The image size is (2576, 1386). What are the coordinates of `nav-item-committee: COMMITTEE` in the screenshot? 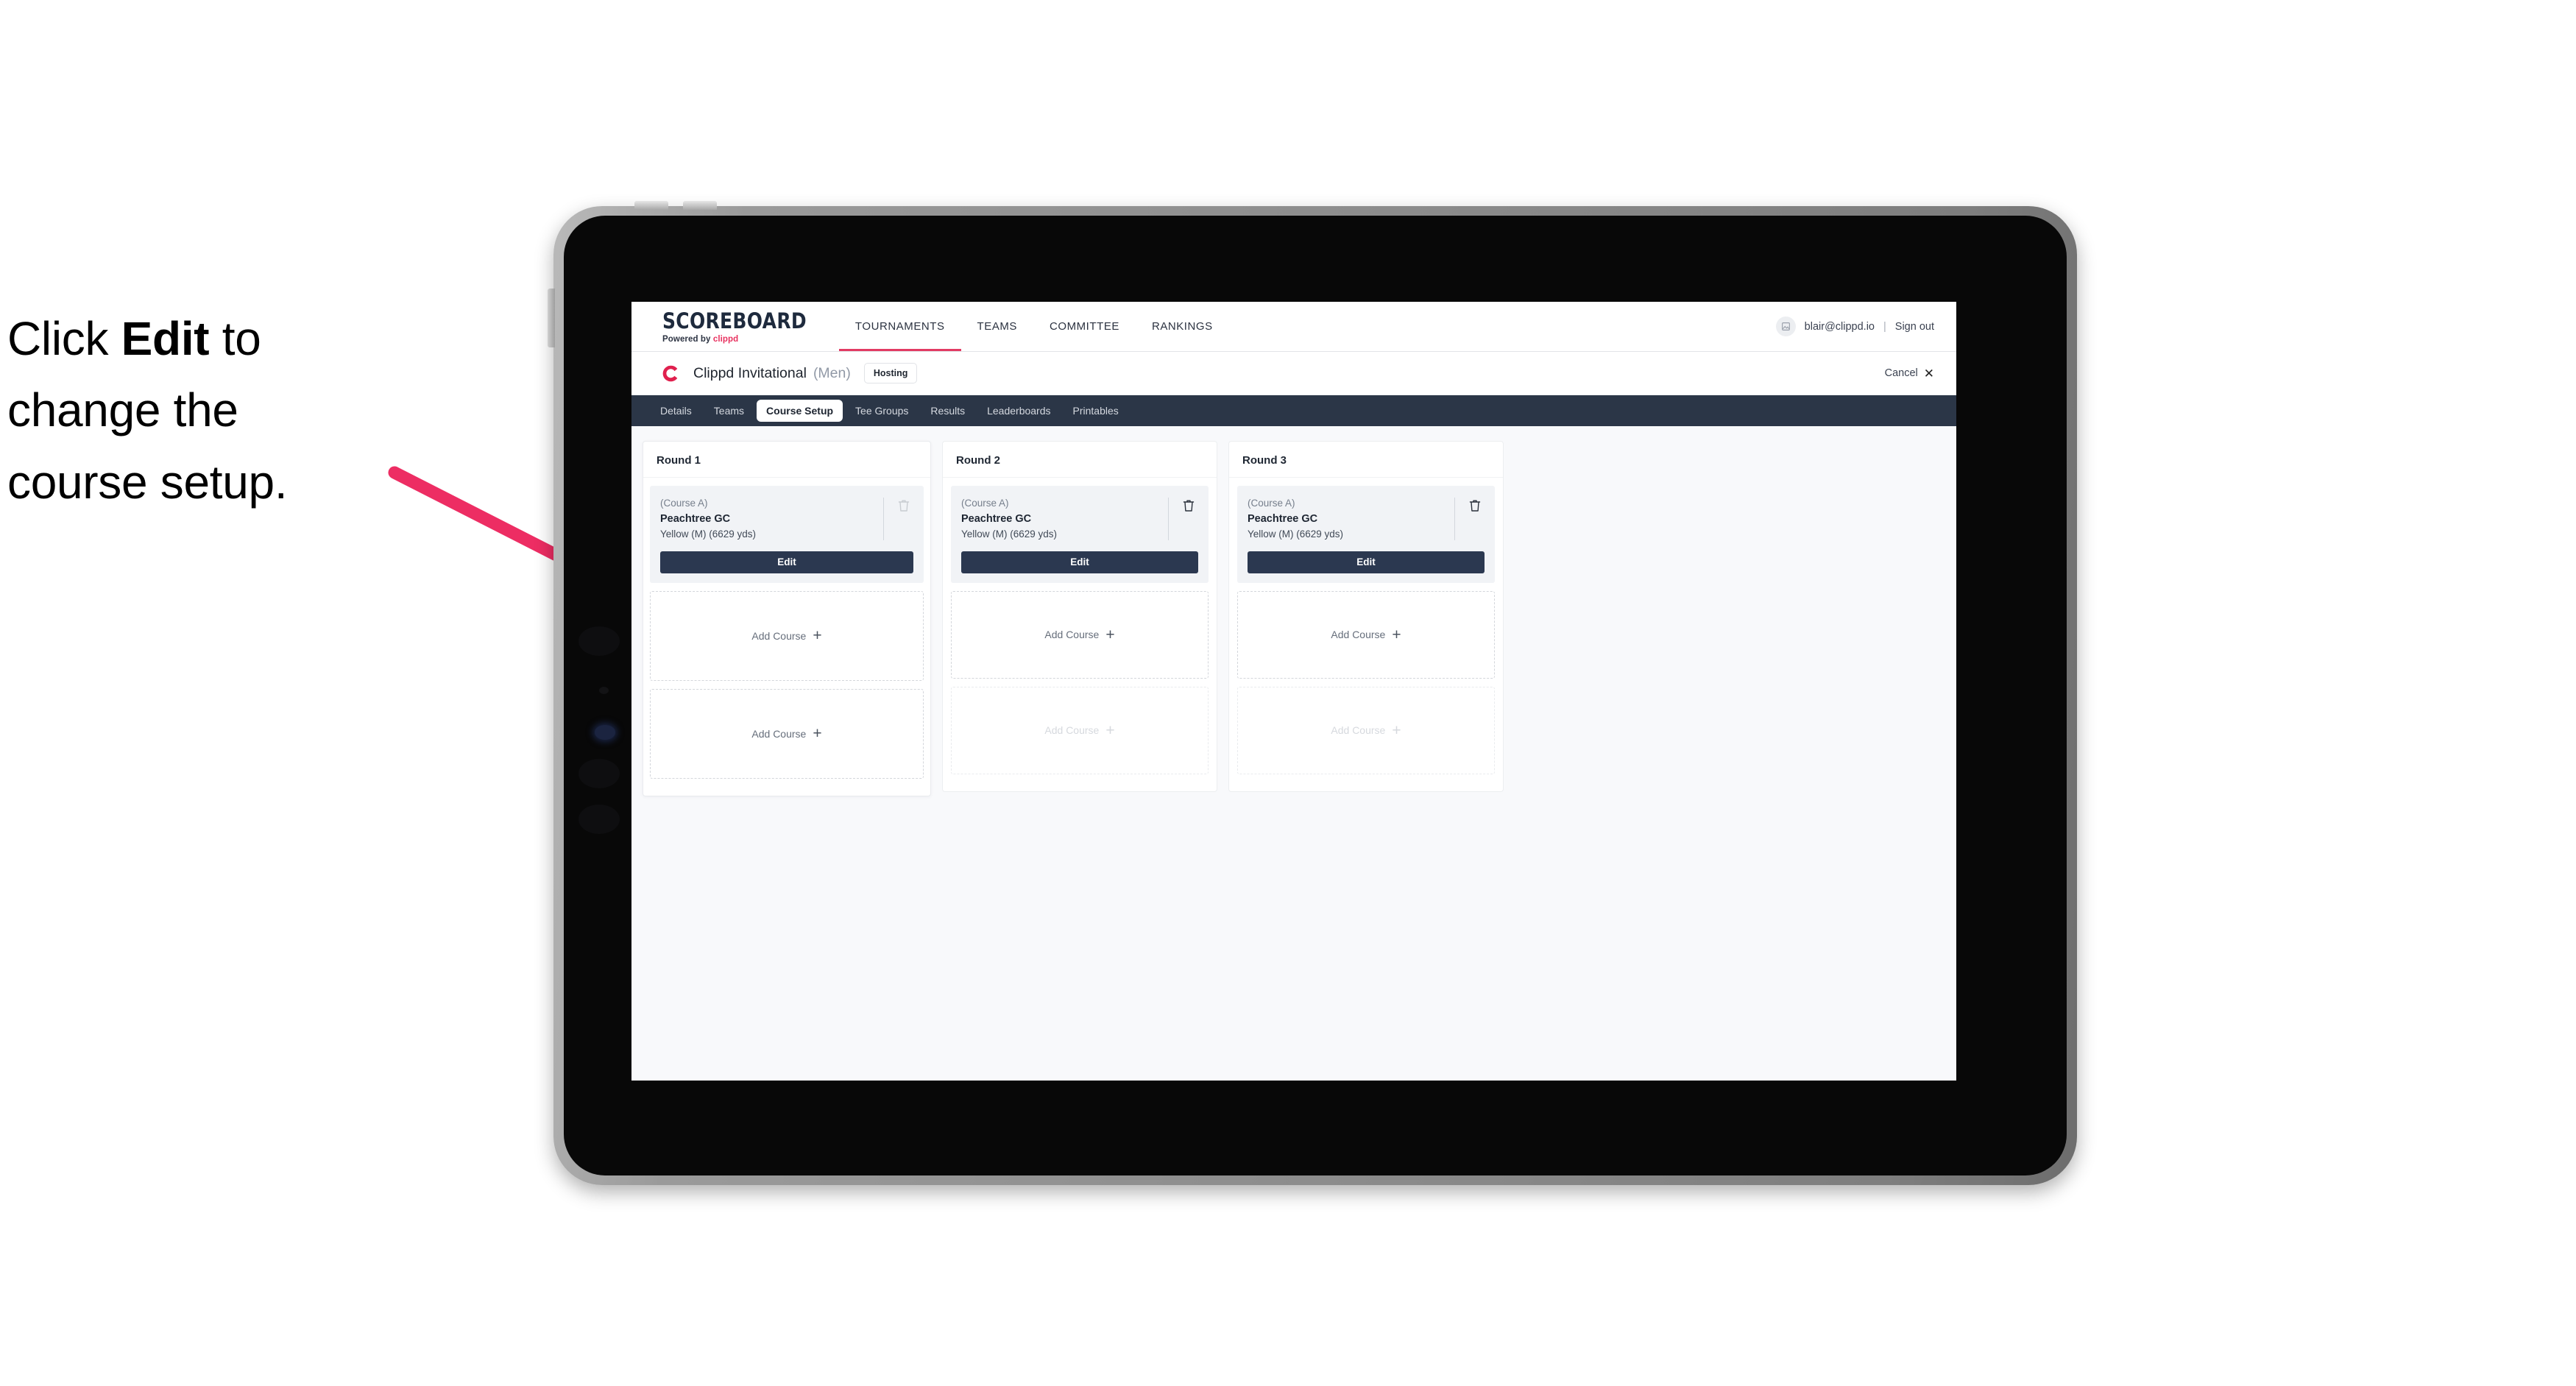 It's located at (1084, 326).